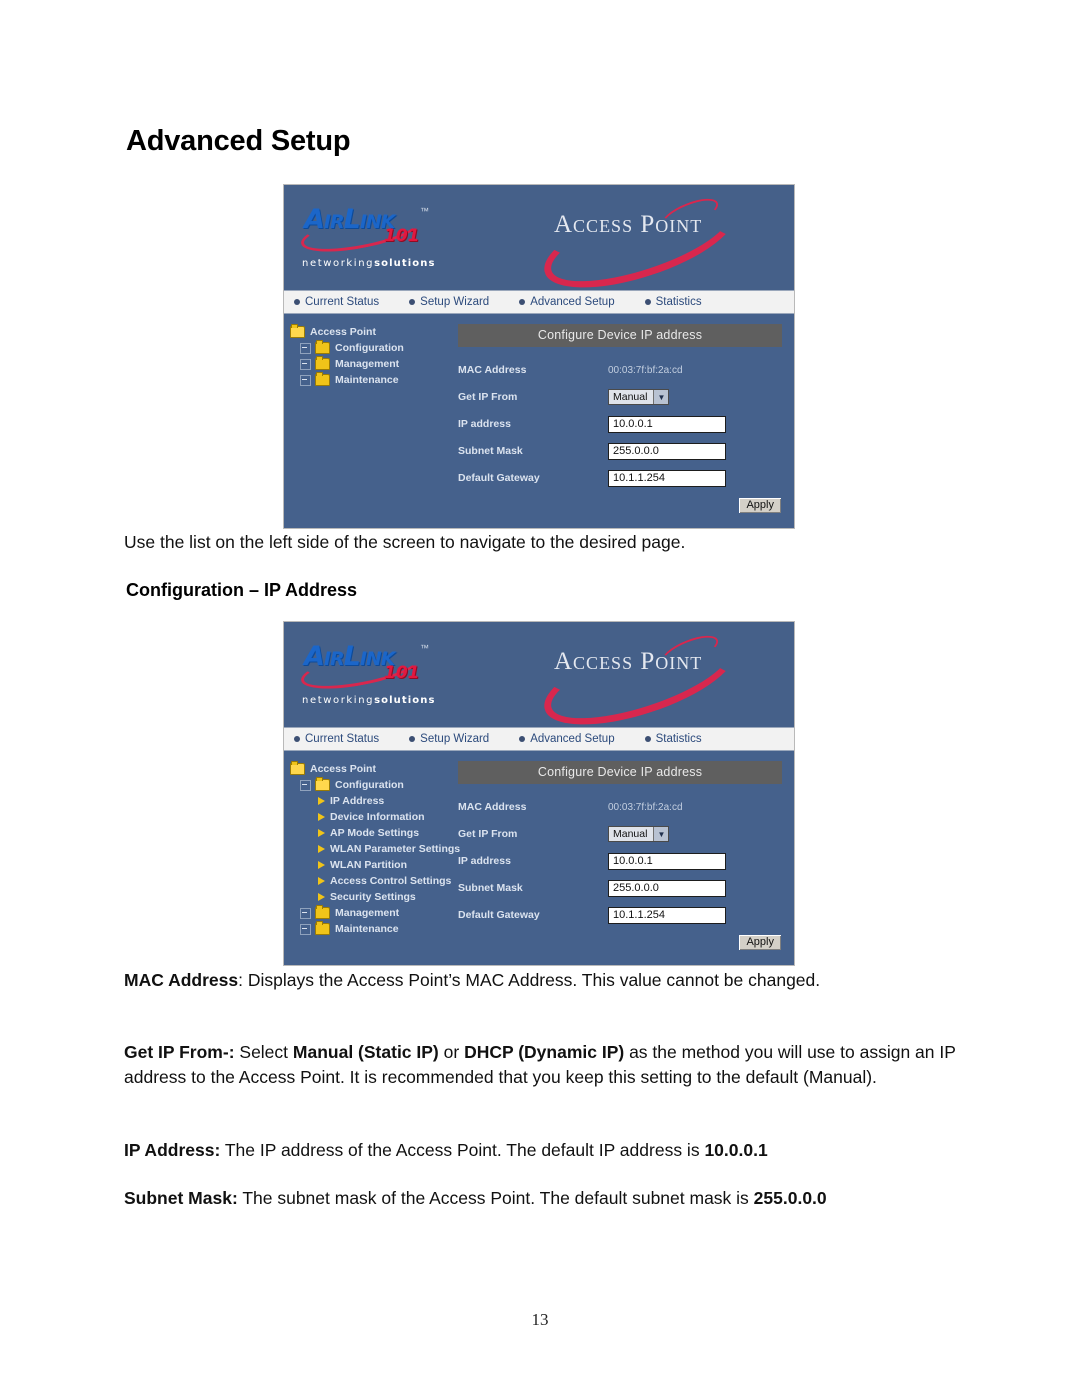 Image resolution: width=1080 pixels, height=1397 pixels. What do you see at coordinates (378, 241) in the screenshot?
I see `airlink-logo: AIRLINK ™ 101 networkingsolutions` at bounding box center [378, 241].